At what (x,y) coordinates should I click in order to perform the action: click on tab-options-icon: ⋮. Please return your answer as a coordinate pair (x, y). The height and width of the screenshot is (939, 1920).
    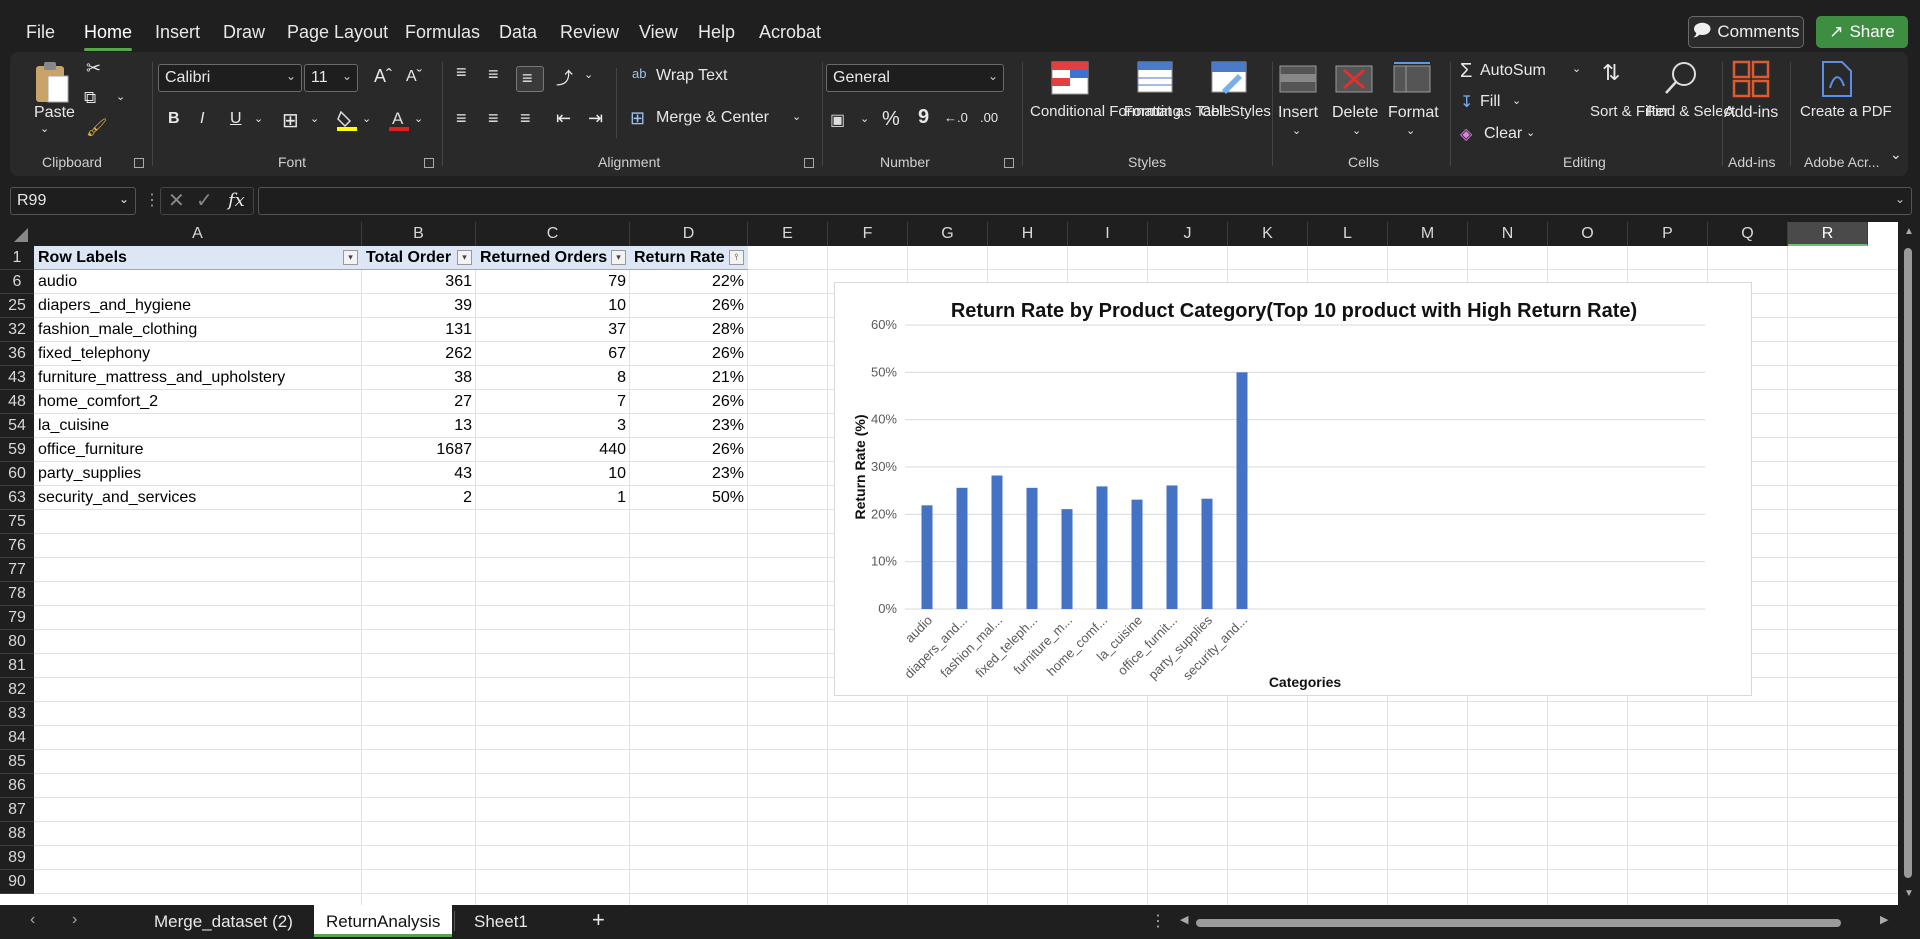
    Looking at the image, I should click on (1158, 921).